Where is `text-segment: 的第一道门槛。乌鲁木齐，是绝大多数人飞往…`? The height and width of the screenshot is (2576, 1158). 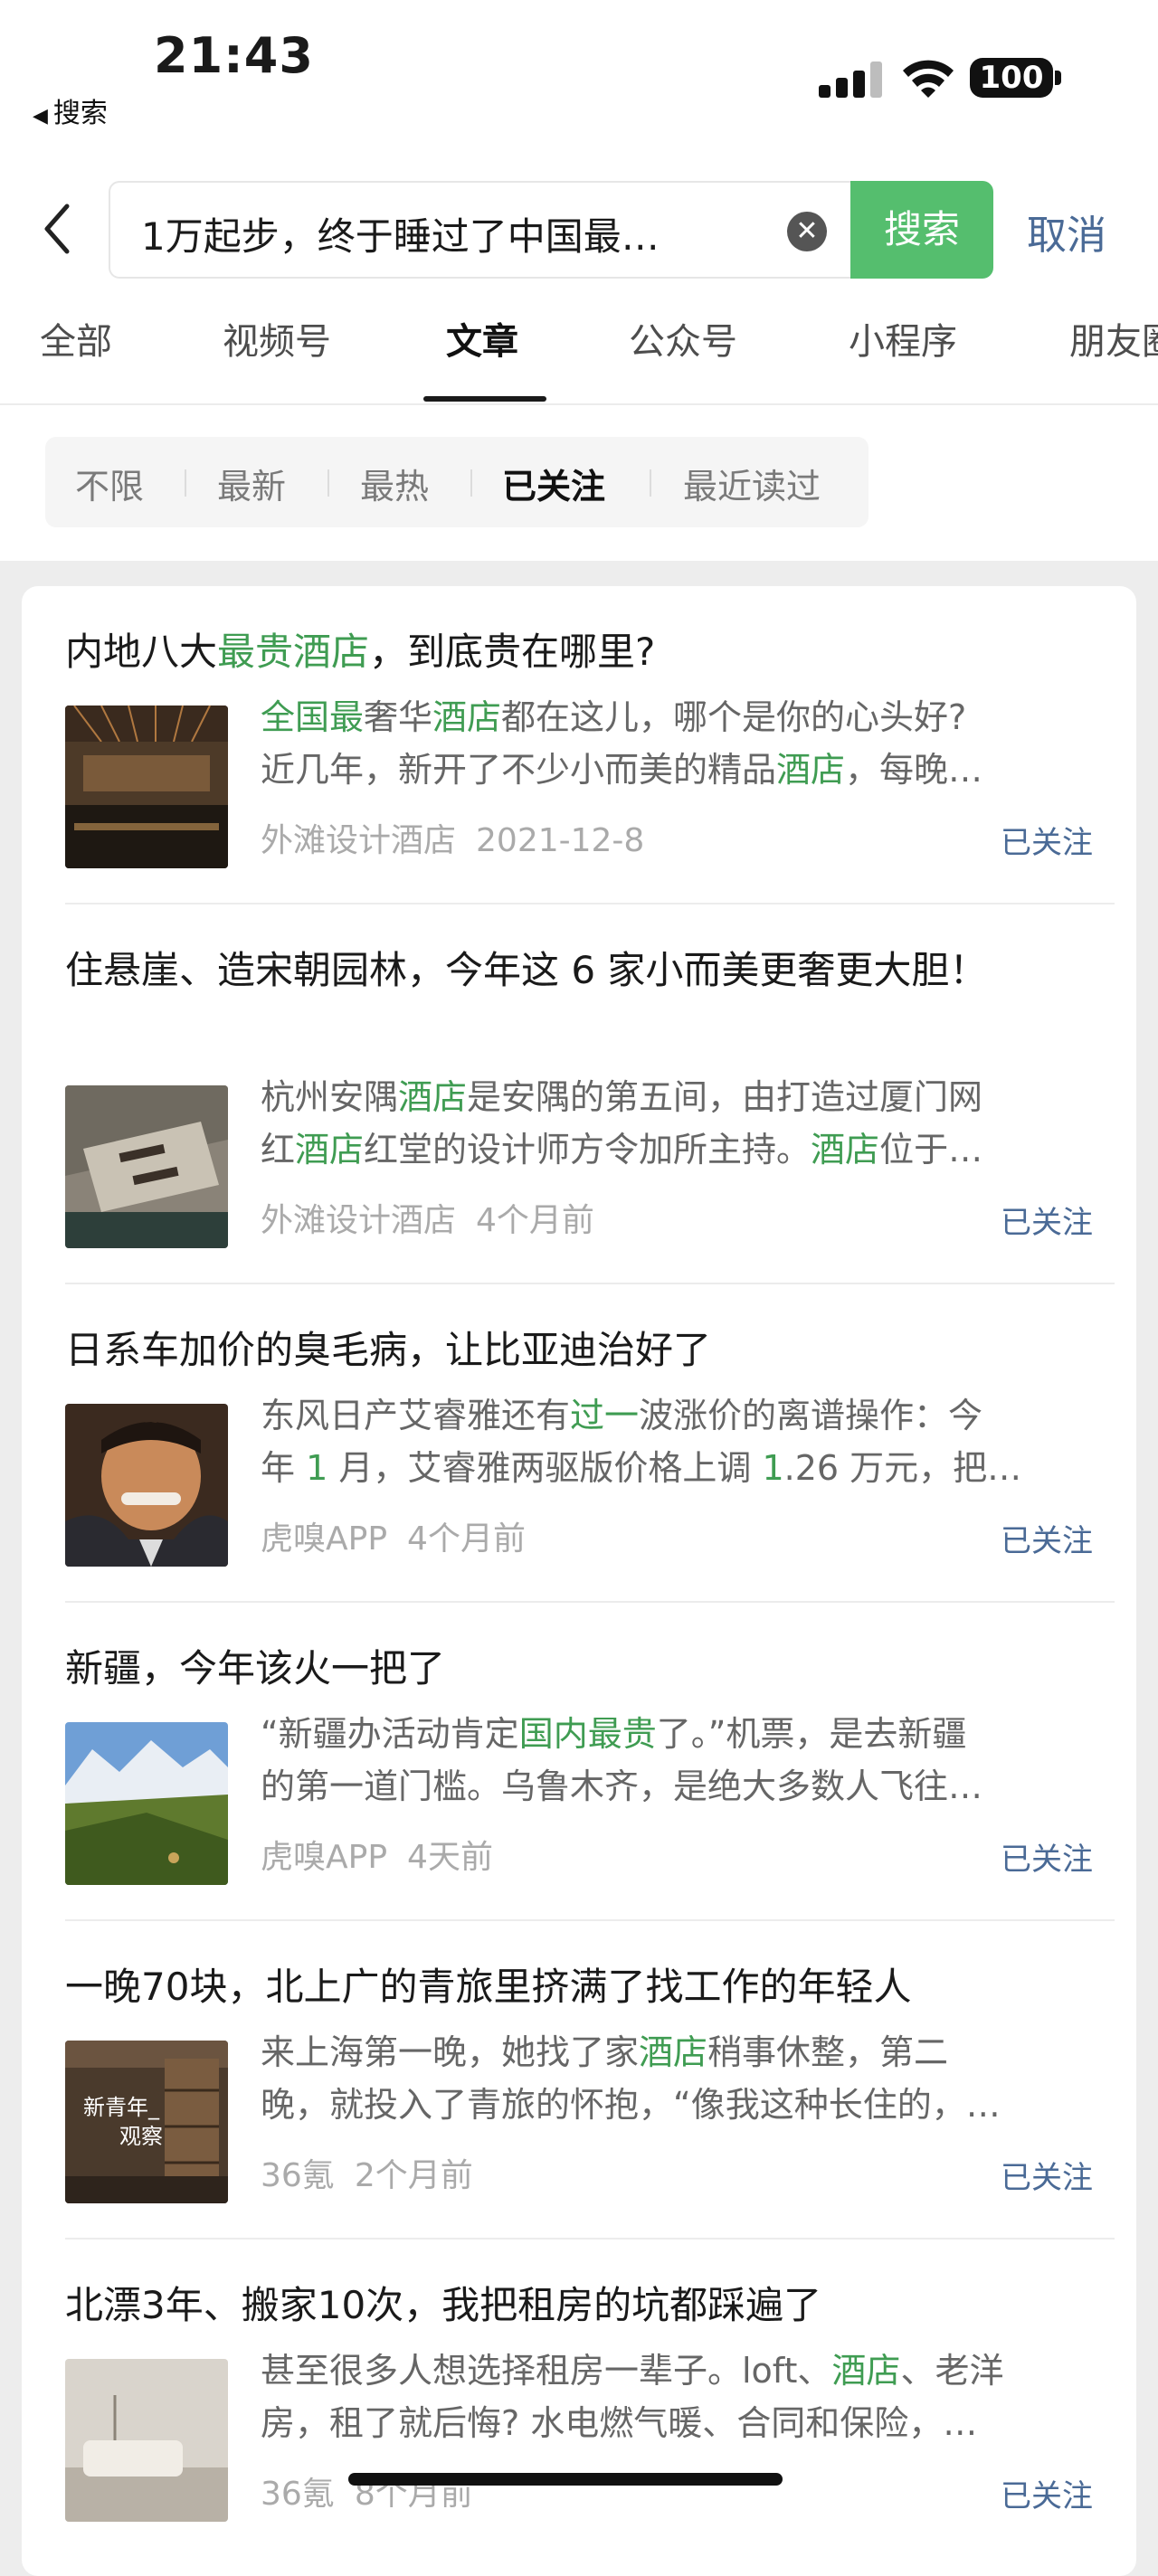
text-segment: 的第一道门槛。乌鲁木齐，是绝大多数人飞往… is located at coordinates (622, 1786).